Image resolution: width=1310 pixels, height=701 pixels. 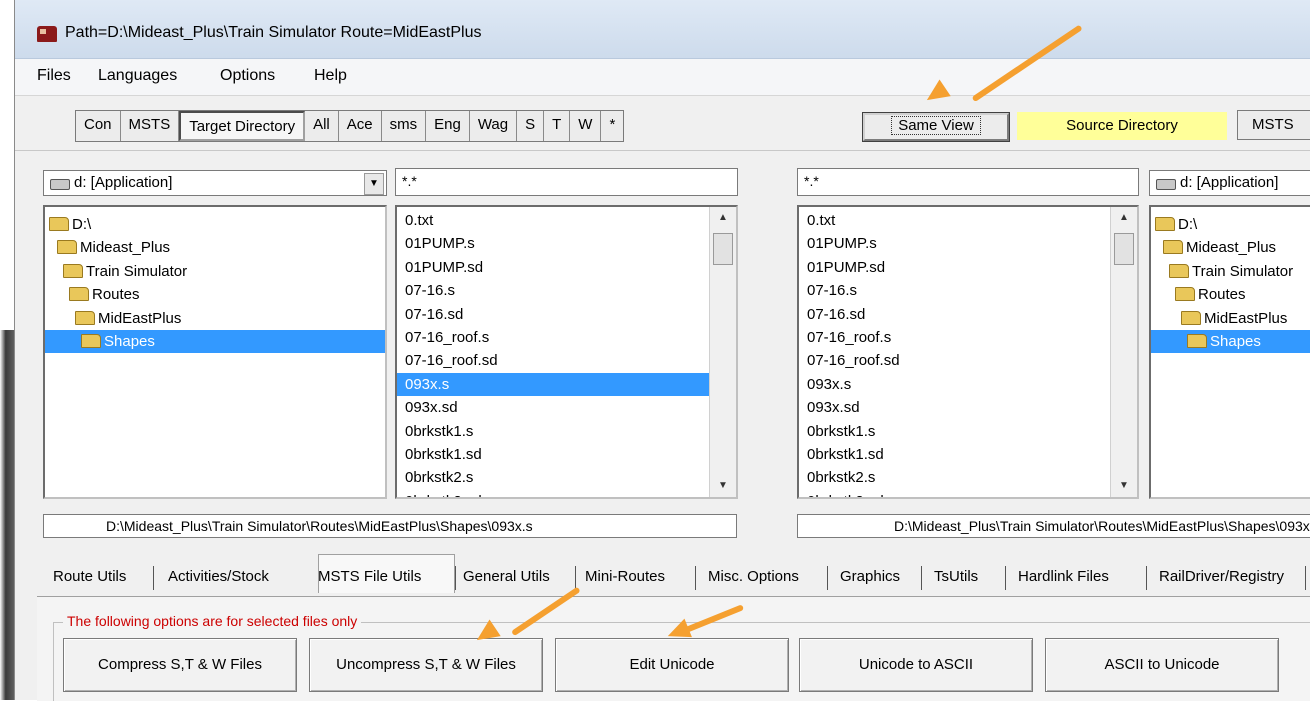 What do you see at coordinates (448, 126) in the screenshot?
I see `filter-eng-button: Eng` at bounding box center [448, 126].